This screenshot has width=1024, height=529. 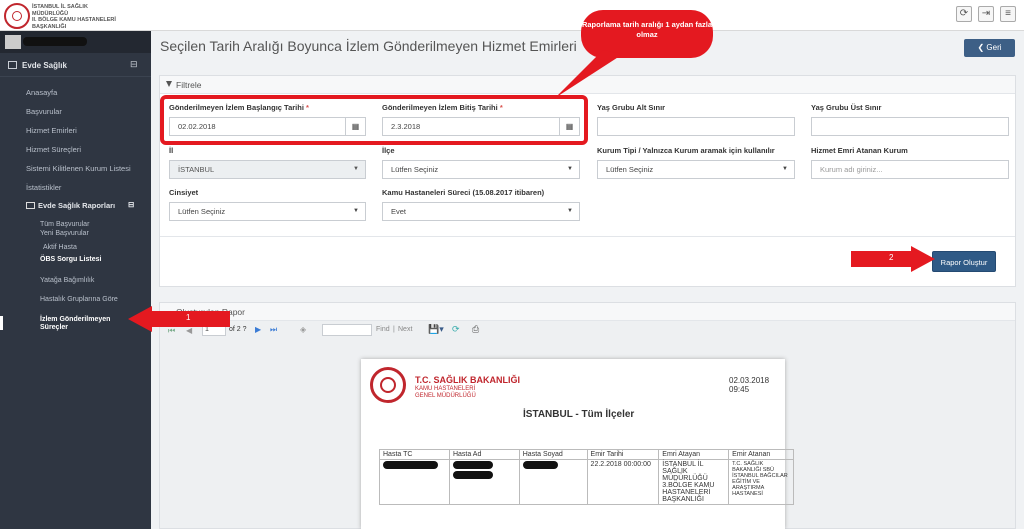 I want to click on col-emri-atayan: Emri Atayan, so click(x=694, y=454).